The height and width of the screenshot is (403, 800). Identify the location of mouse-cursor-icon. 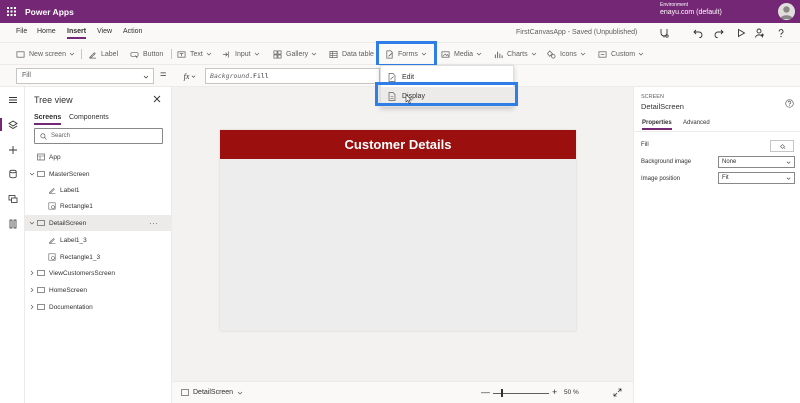
(409, 99).